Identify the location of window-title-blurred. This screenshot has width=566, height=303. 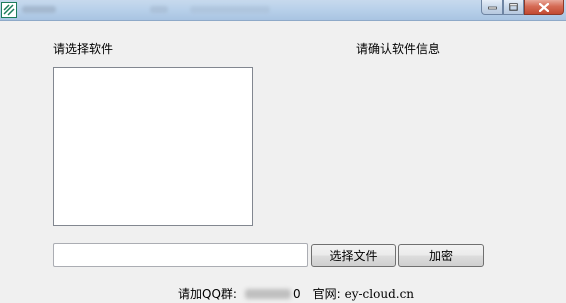
(39, 9).